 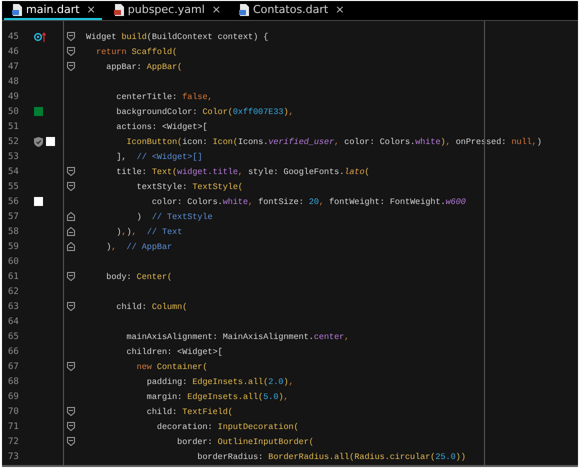 What do you see at coordinates (13, 231) in the screenshot?
I see `line-number: 58` at bounding box center [13, 231].